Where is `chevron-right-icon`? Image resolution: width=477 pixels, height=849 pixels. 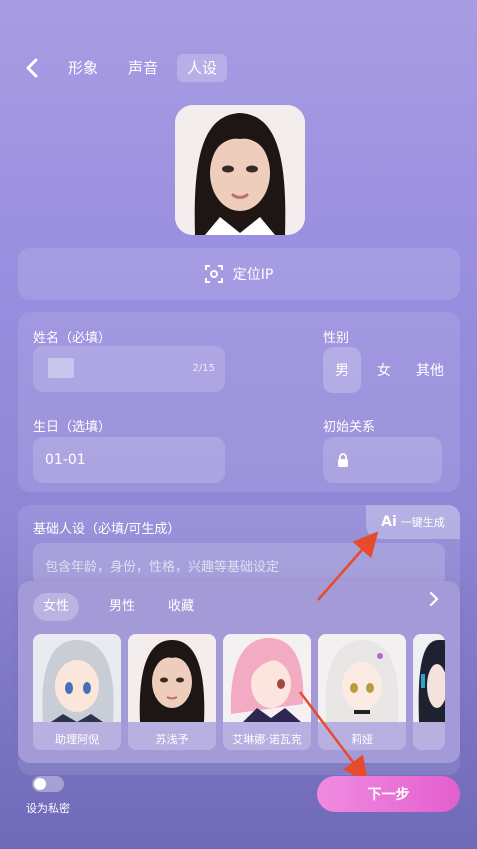 chevron-right-icon is located at coordinates (434, 599).